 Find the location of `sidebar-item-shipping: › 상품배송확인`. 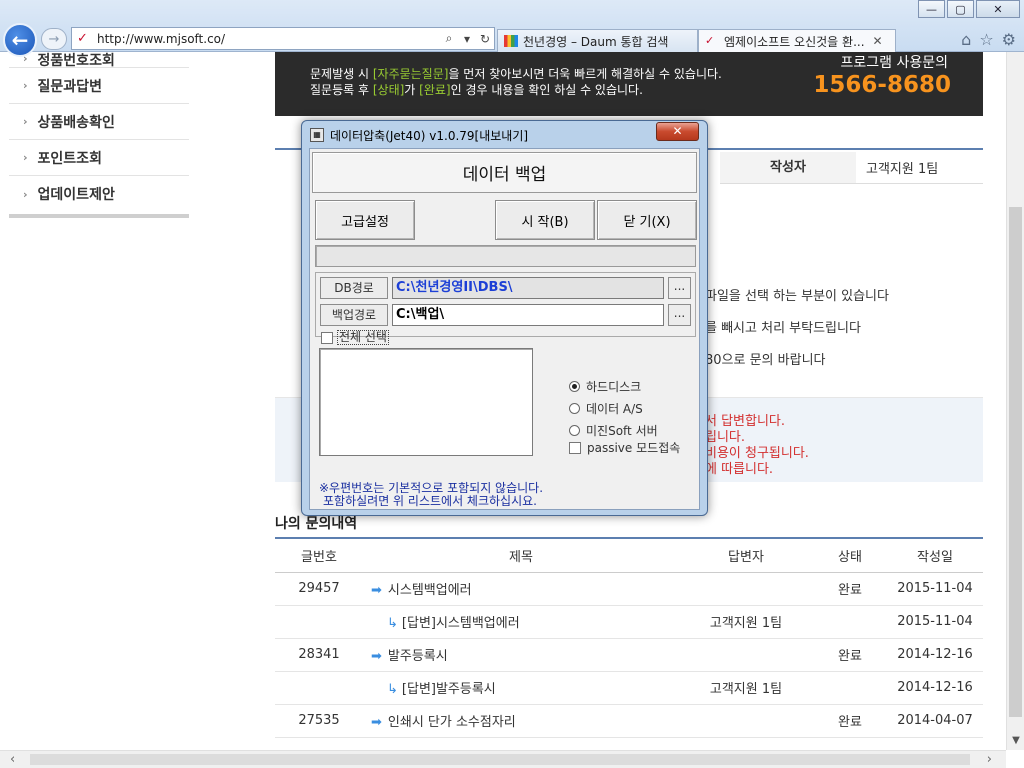

sidebar-item-shipping: › 상품배송확인 is located at coordinates (99, 122).